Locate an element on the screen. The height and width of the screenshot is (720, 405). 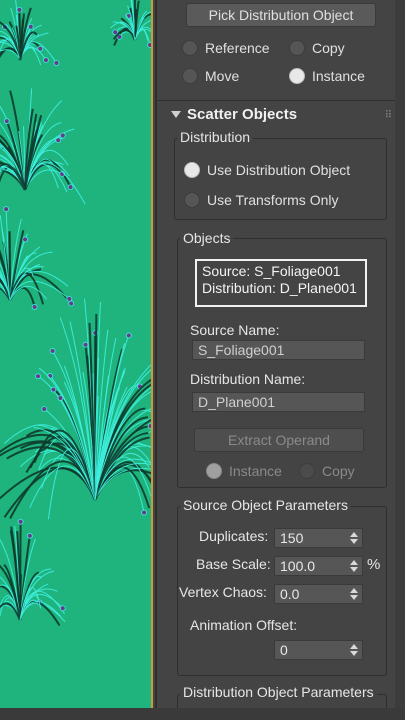
extract-radio-copy: Copy is located at coordinates (327, 471).